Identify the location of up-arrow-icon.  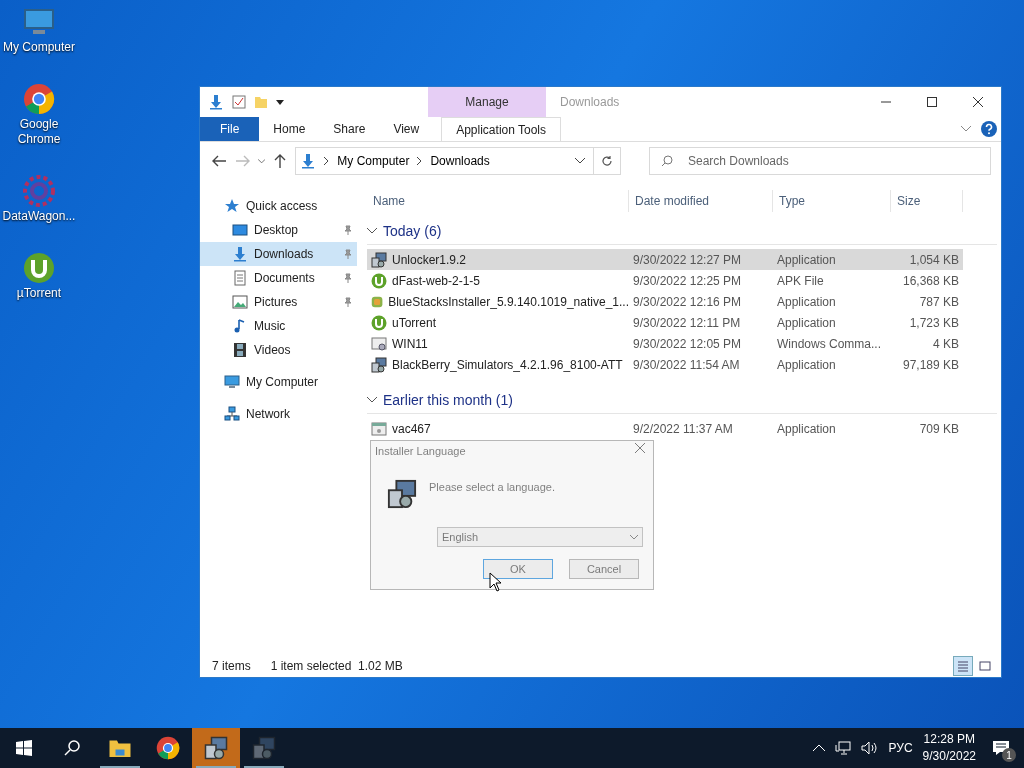
(280, 161).